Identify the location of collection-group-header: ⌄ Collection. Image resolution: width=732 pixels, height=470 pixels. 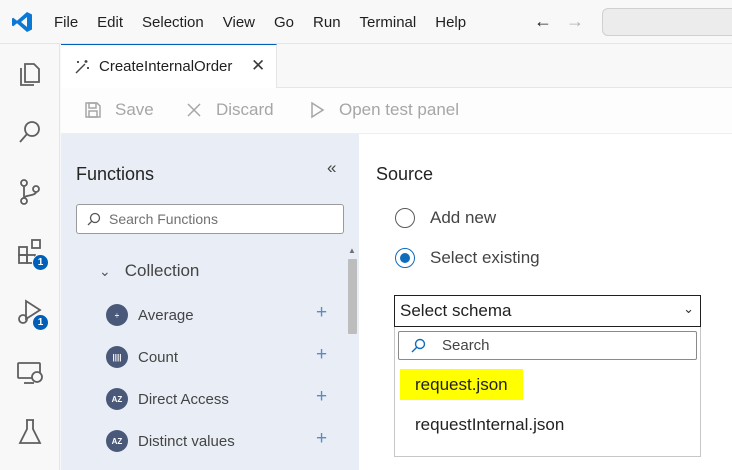
(149, 271).